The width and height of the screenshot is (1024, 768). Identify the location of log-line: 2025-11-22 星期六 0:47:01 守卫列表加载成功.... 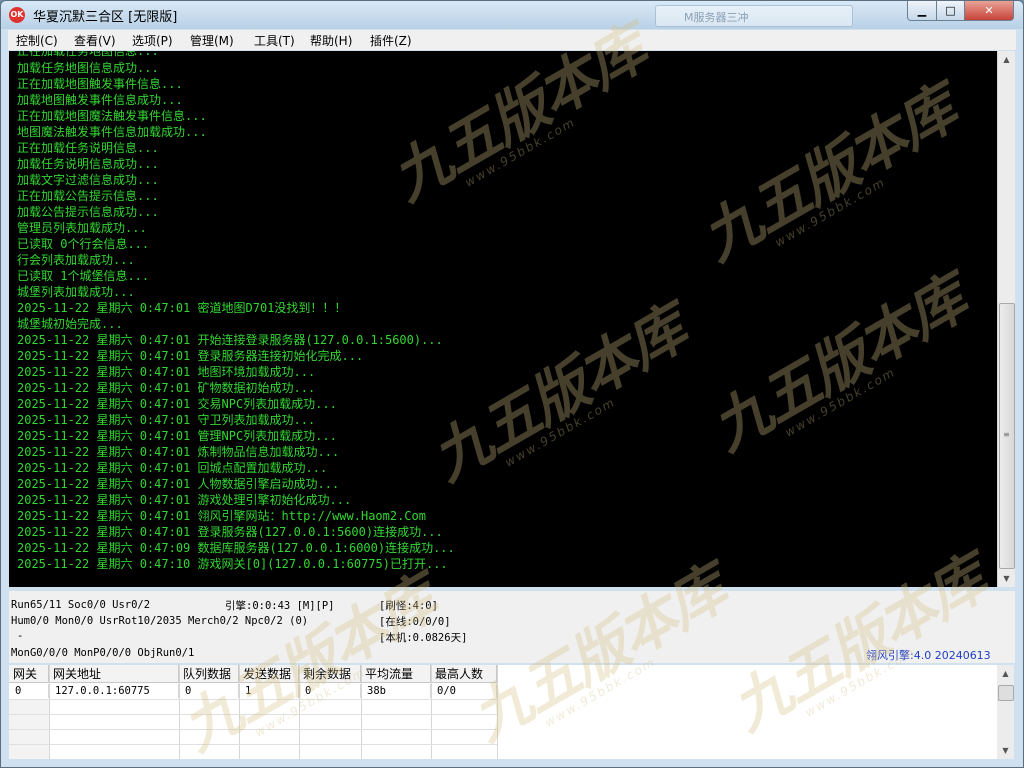
(166, 420).